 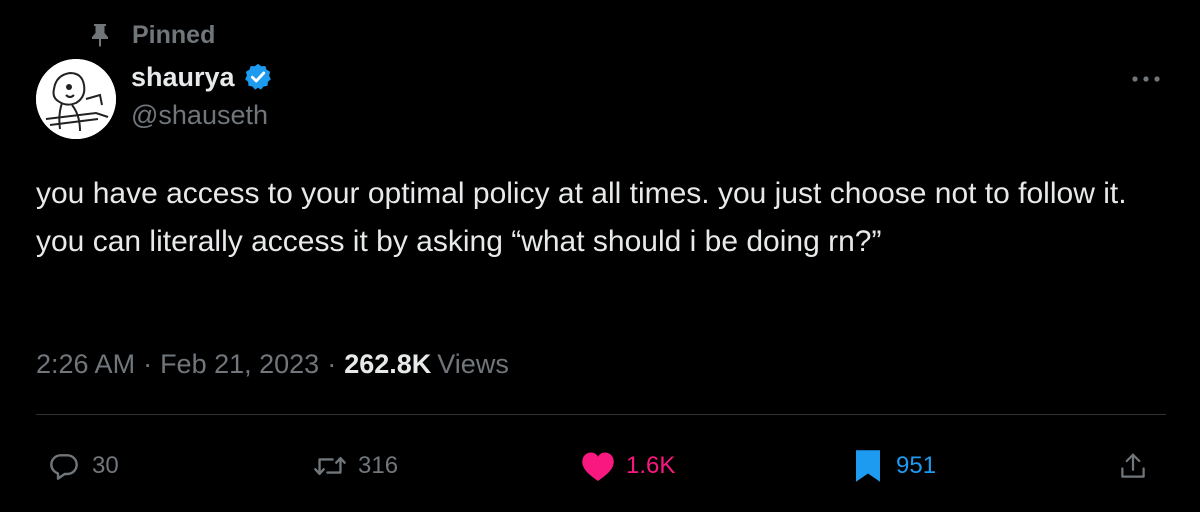 I want to click on pinned-indicator: Pinned, so click(x=150, y=35).